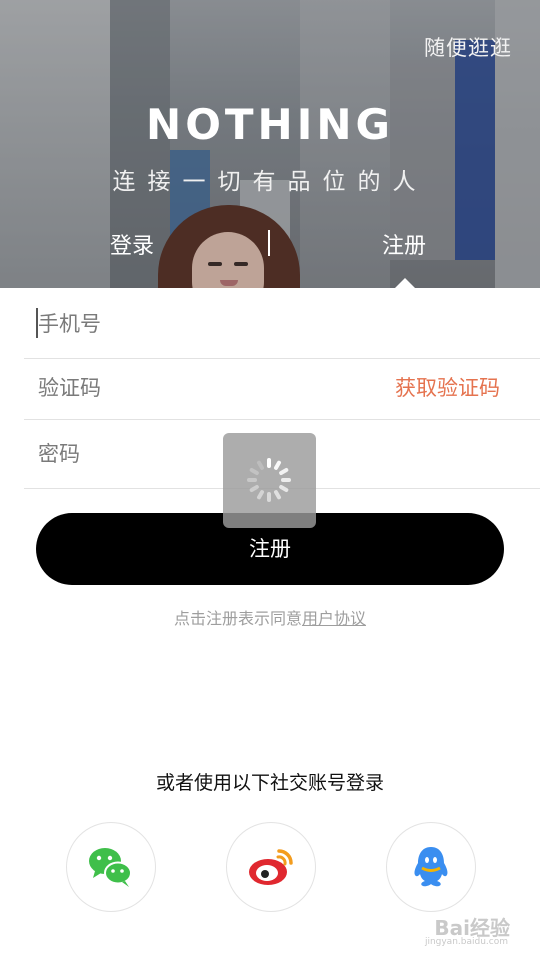  I want to click on user-agreement-link: 用户协议, so click(334, 618).